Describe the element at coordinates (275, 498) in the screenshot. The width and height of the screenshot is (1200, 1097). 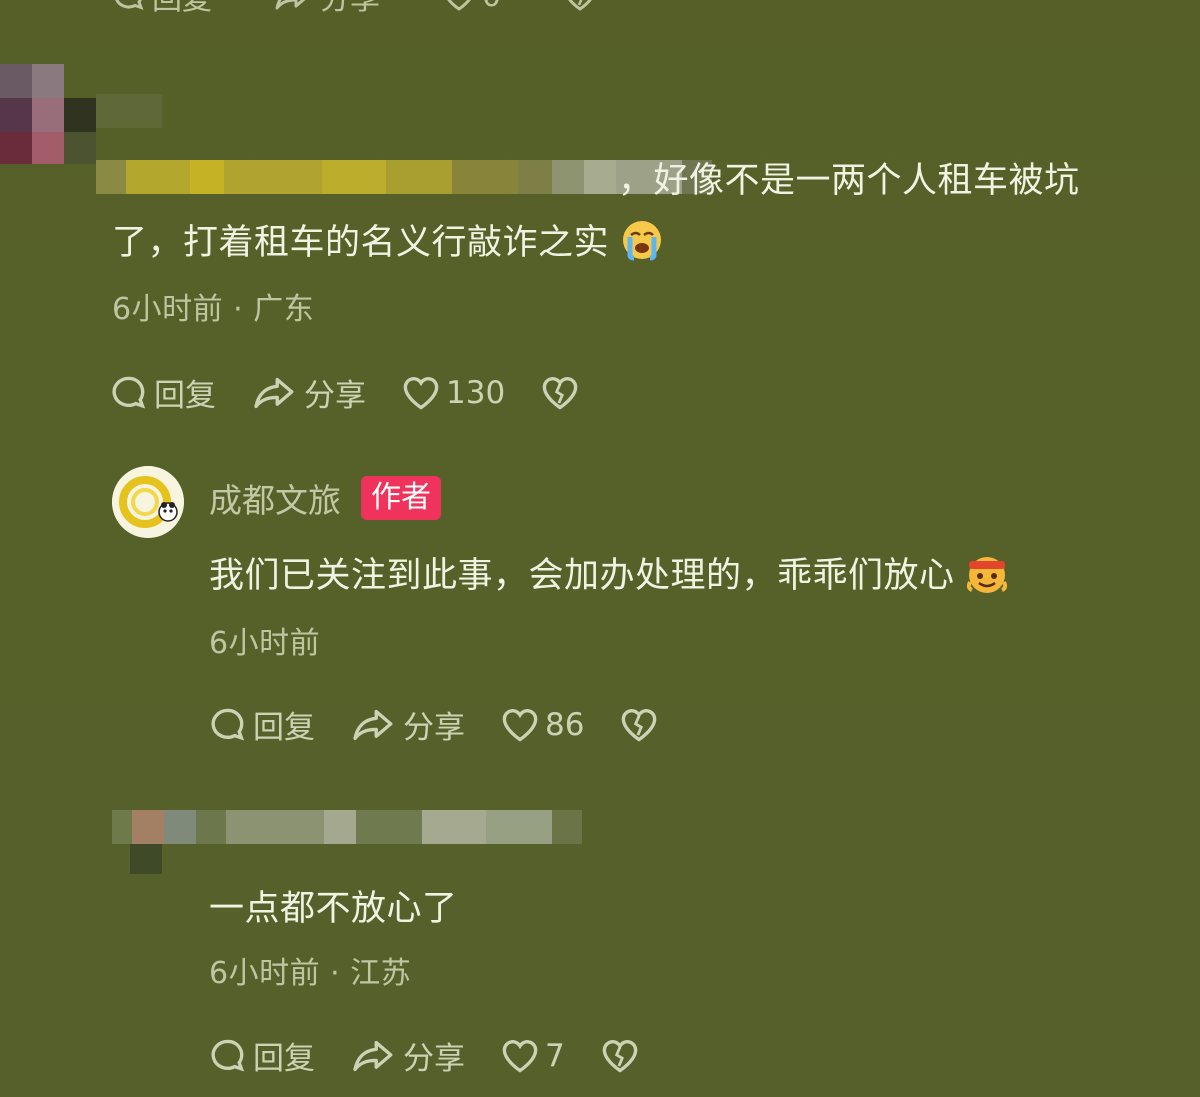
I see `author-username: 成都文旅` at that location.